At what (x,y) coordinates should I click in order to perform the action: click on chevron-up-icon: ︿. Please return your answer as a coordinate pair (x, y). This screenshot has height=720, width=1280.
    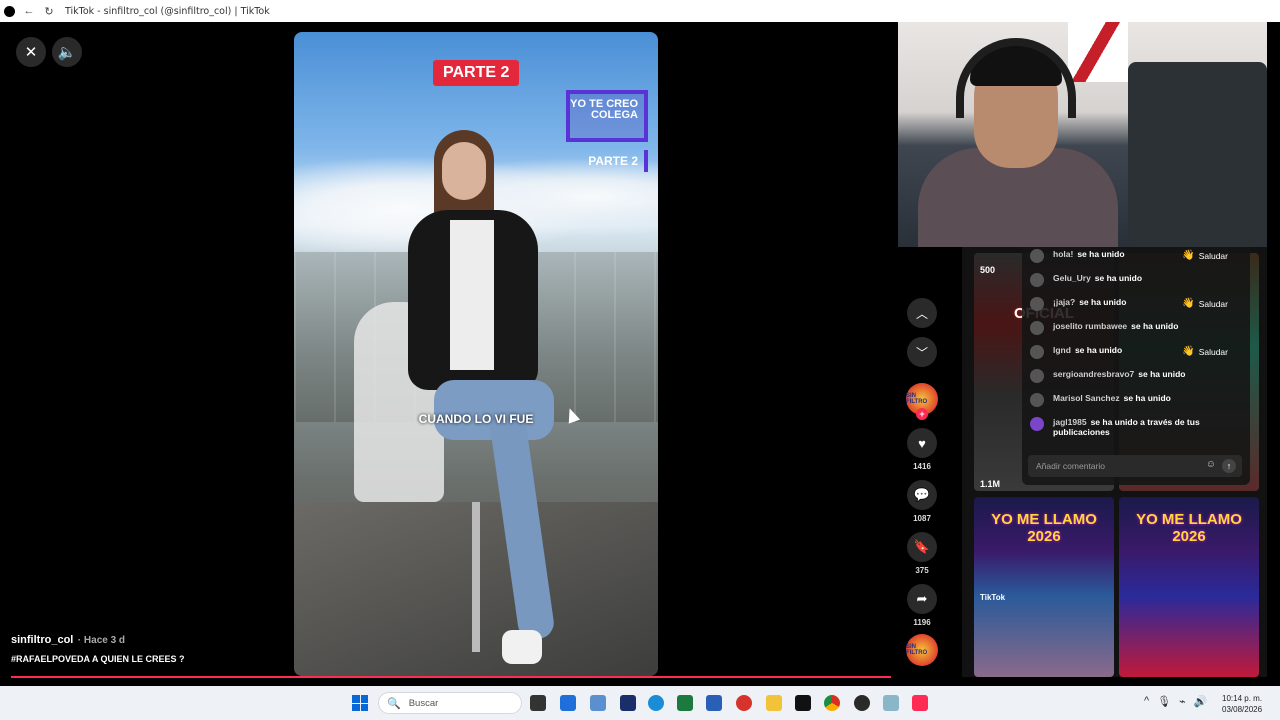
    Looking at the image, I should click on (921, 313).